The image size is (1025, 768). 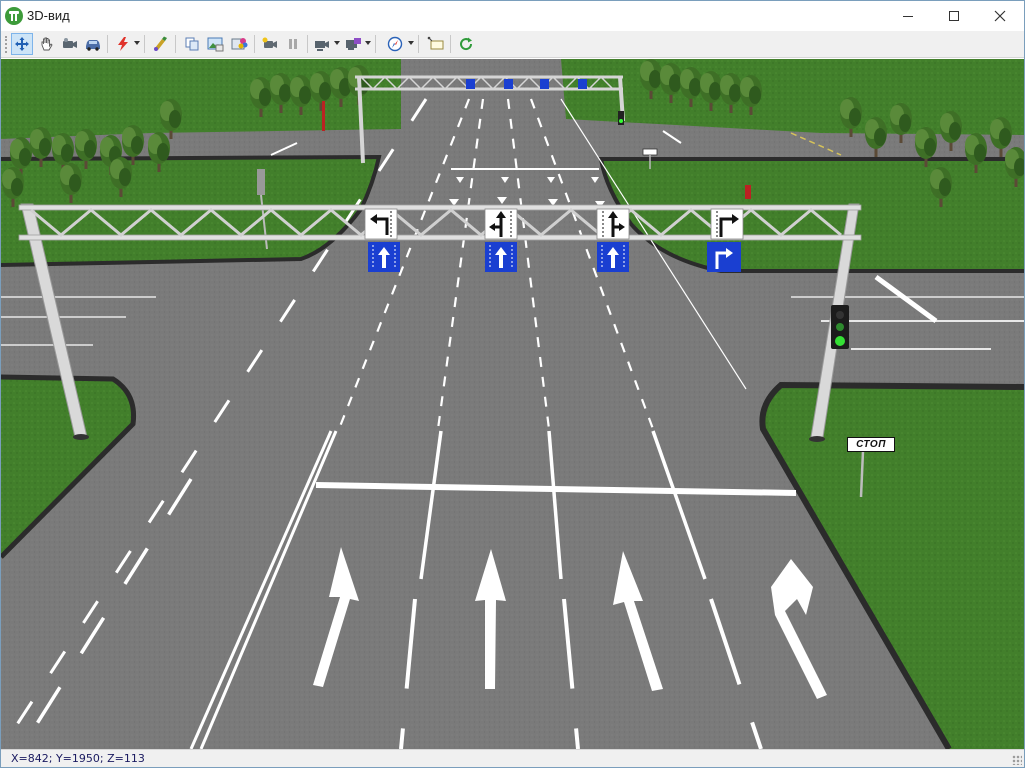 What do you see at coordinates (78, 758) in the screenshot?
I see `coordinates-readout: X=842; Y=1950; Z=113` at bounding box center [78, 758].